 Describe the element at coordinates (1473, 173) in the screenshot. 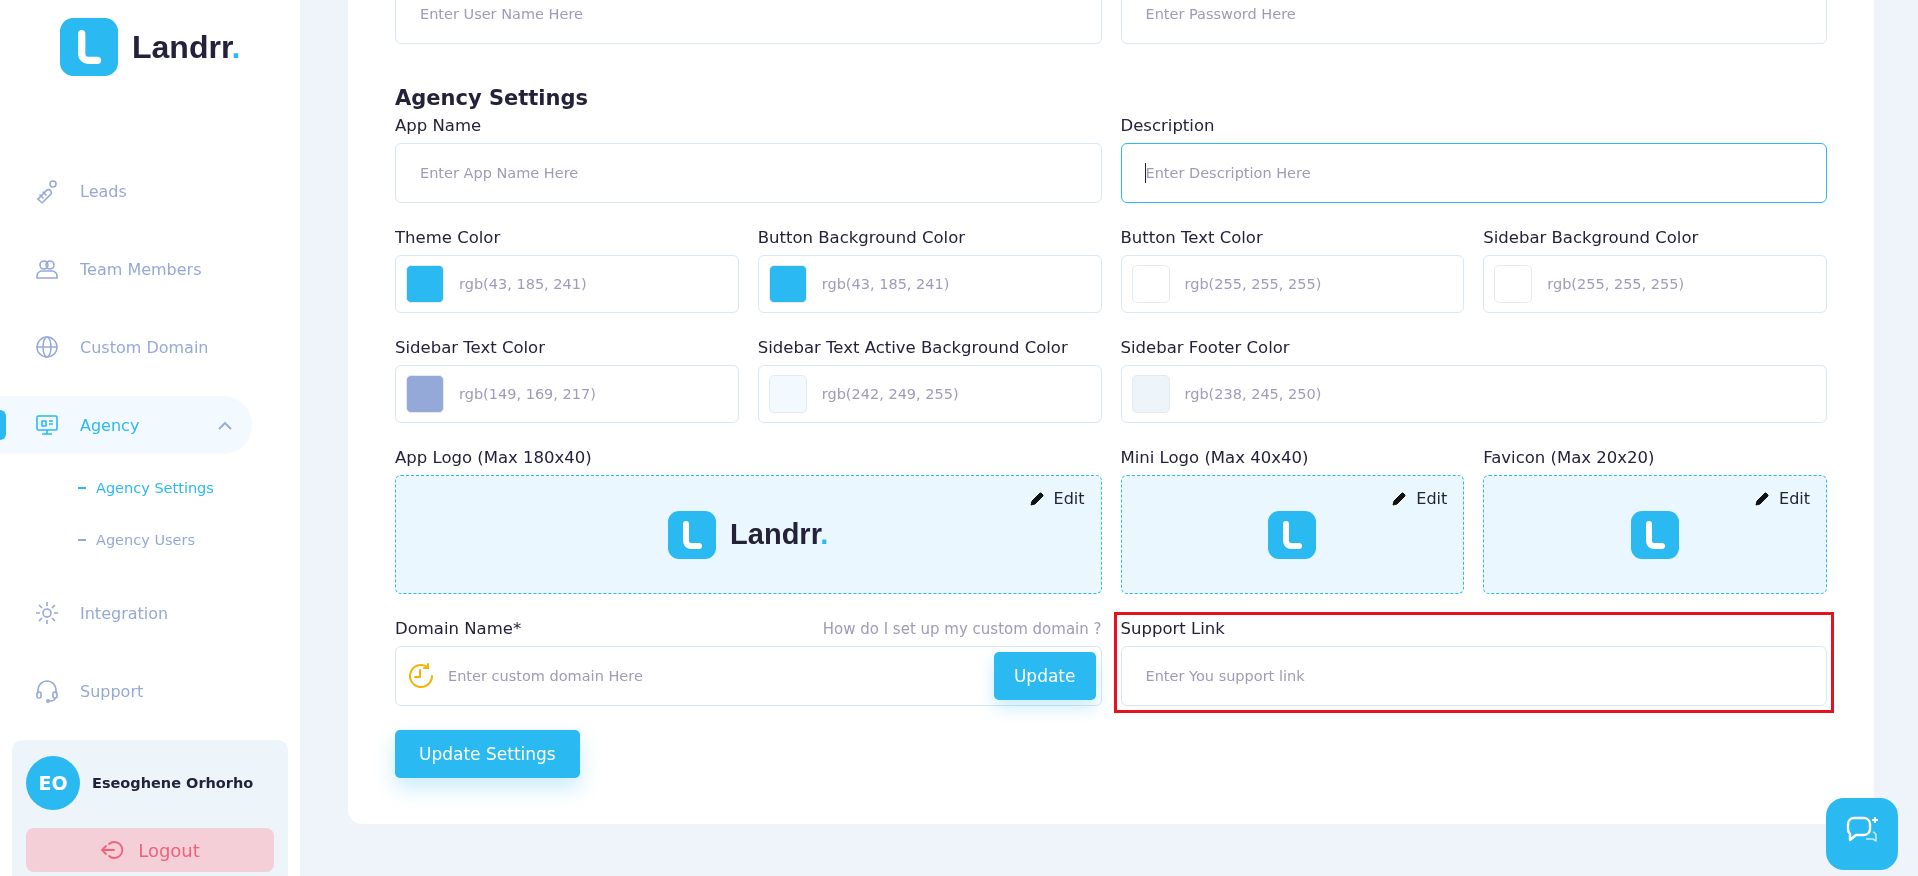

I see `text-input: Enter Description Here` at that location.